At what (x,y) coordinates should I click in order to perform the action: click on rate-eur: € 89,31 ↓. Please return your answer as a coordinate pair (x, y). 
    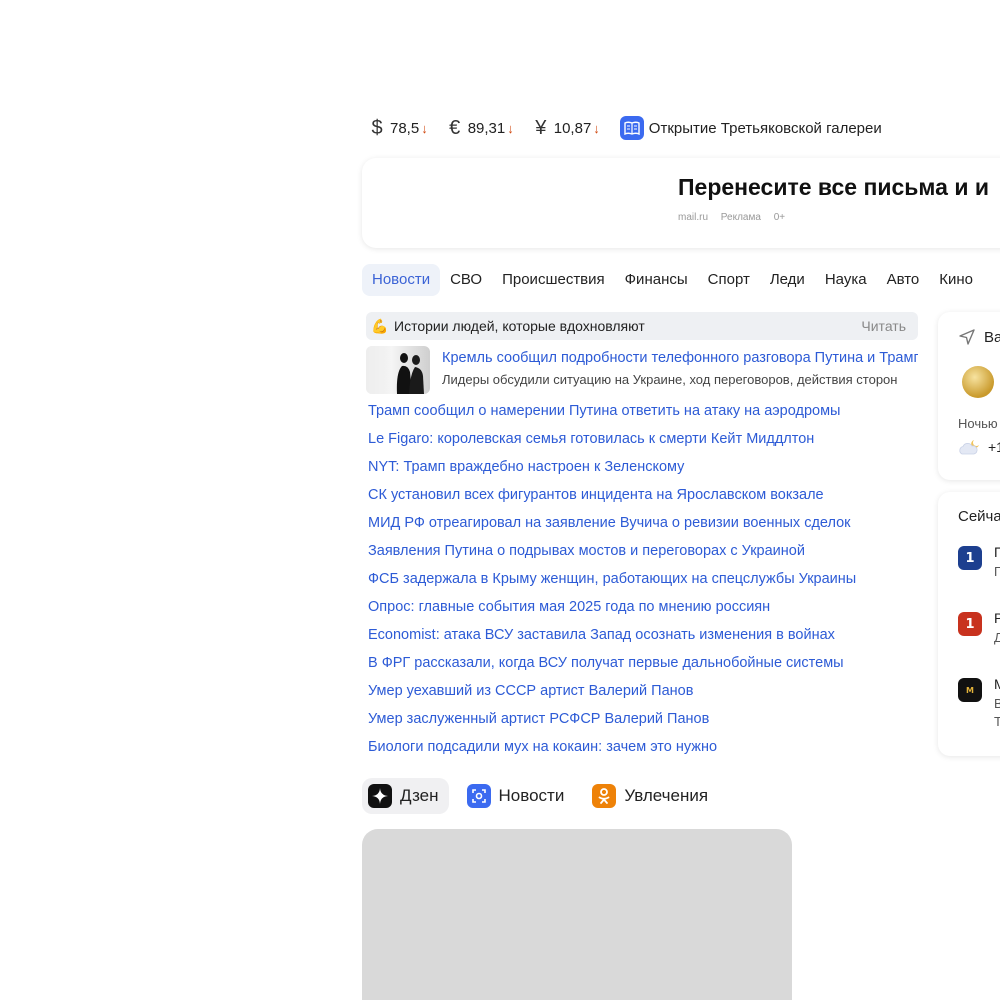
    Looking at the image, I should click on (481, 128).